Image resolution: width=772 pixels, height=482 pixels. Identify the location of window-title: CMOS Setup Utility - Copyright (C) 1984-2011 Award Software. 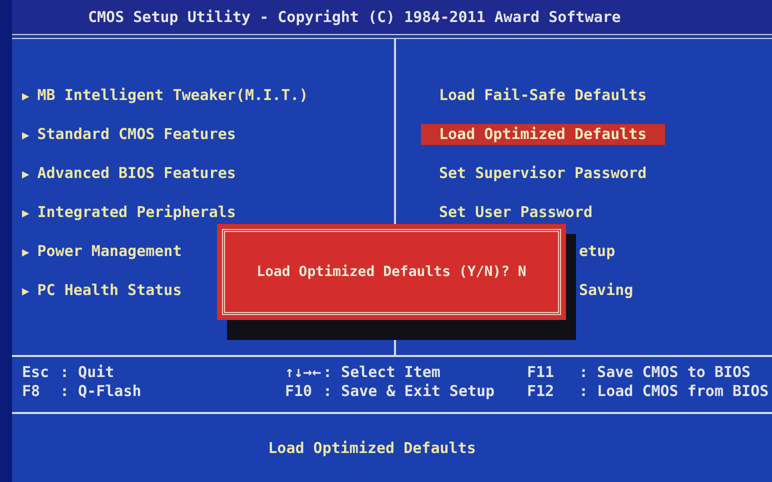
(354, 17).